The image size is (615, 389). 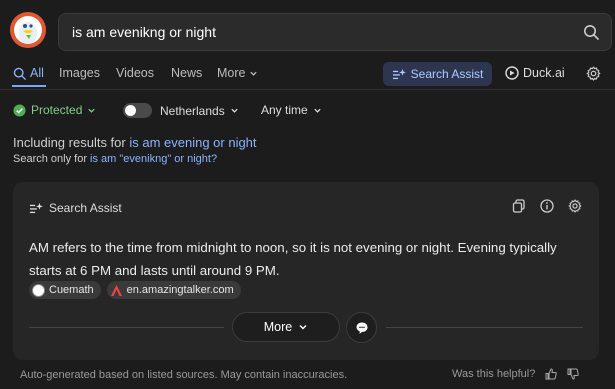 I want to click on assist-card-title: Search Assist, so click(x=75, y=208).